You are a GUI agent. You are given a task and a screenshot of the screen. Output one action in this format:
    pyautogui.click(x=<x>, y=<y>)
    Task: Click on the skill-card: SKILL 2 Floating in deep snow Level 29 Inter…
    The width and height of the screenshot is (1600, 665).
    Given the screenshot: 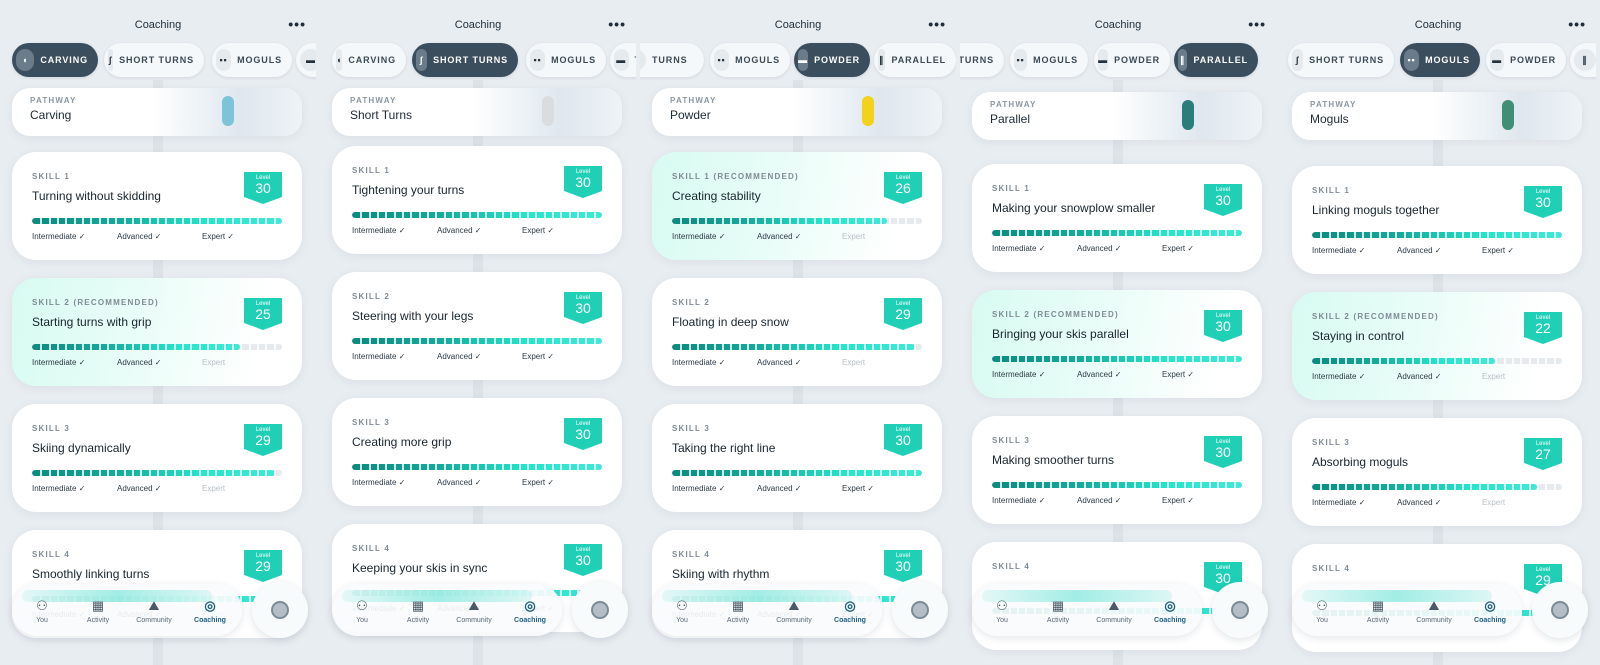 What is the action you would take?
    pyautogui.click(x=797, y=332)
    